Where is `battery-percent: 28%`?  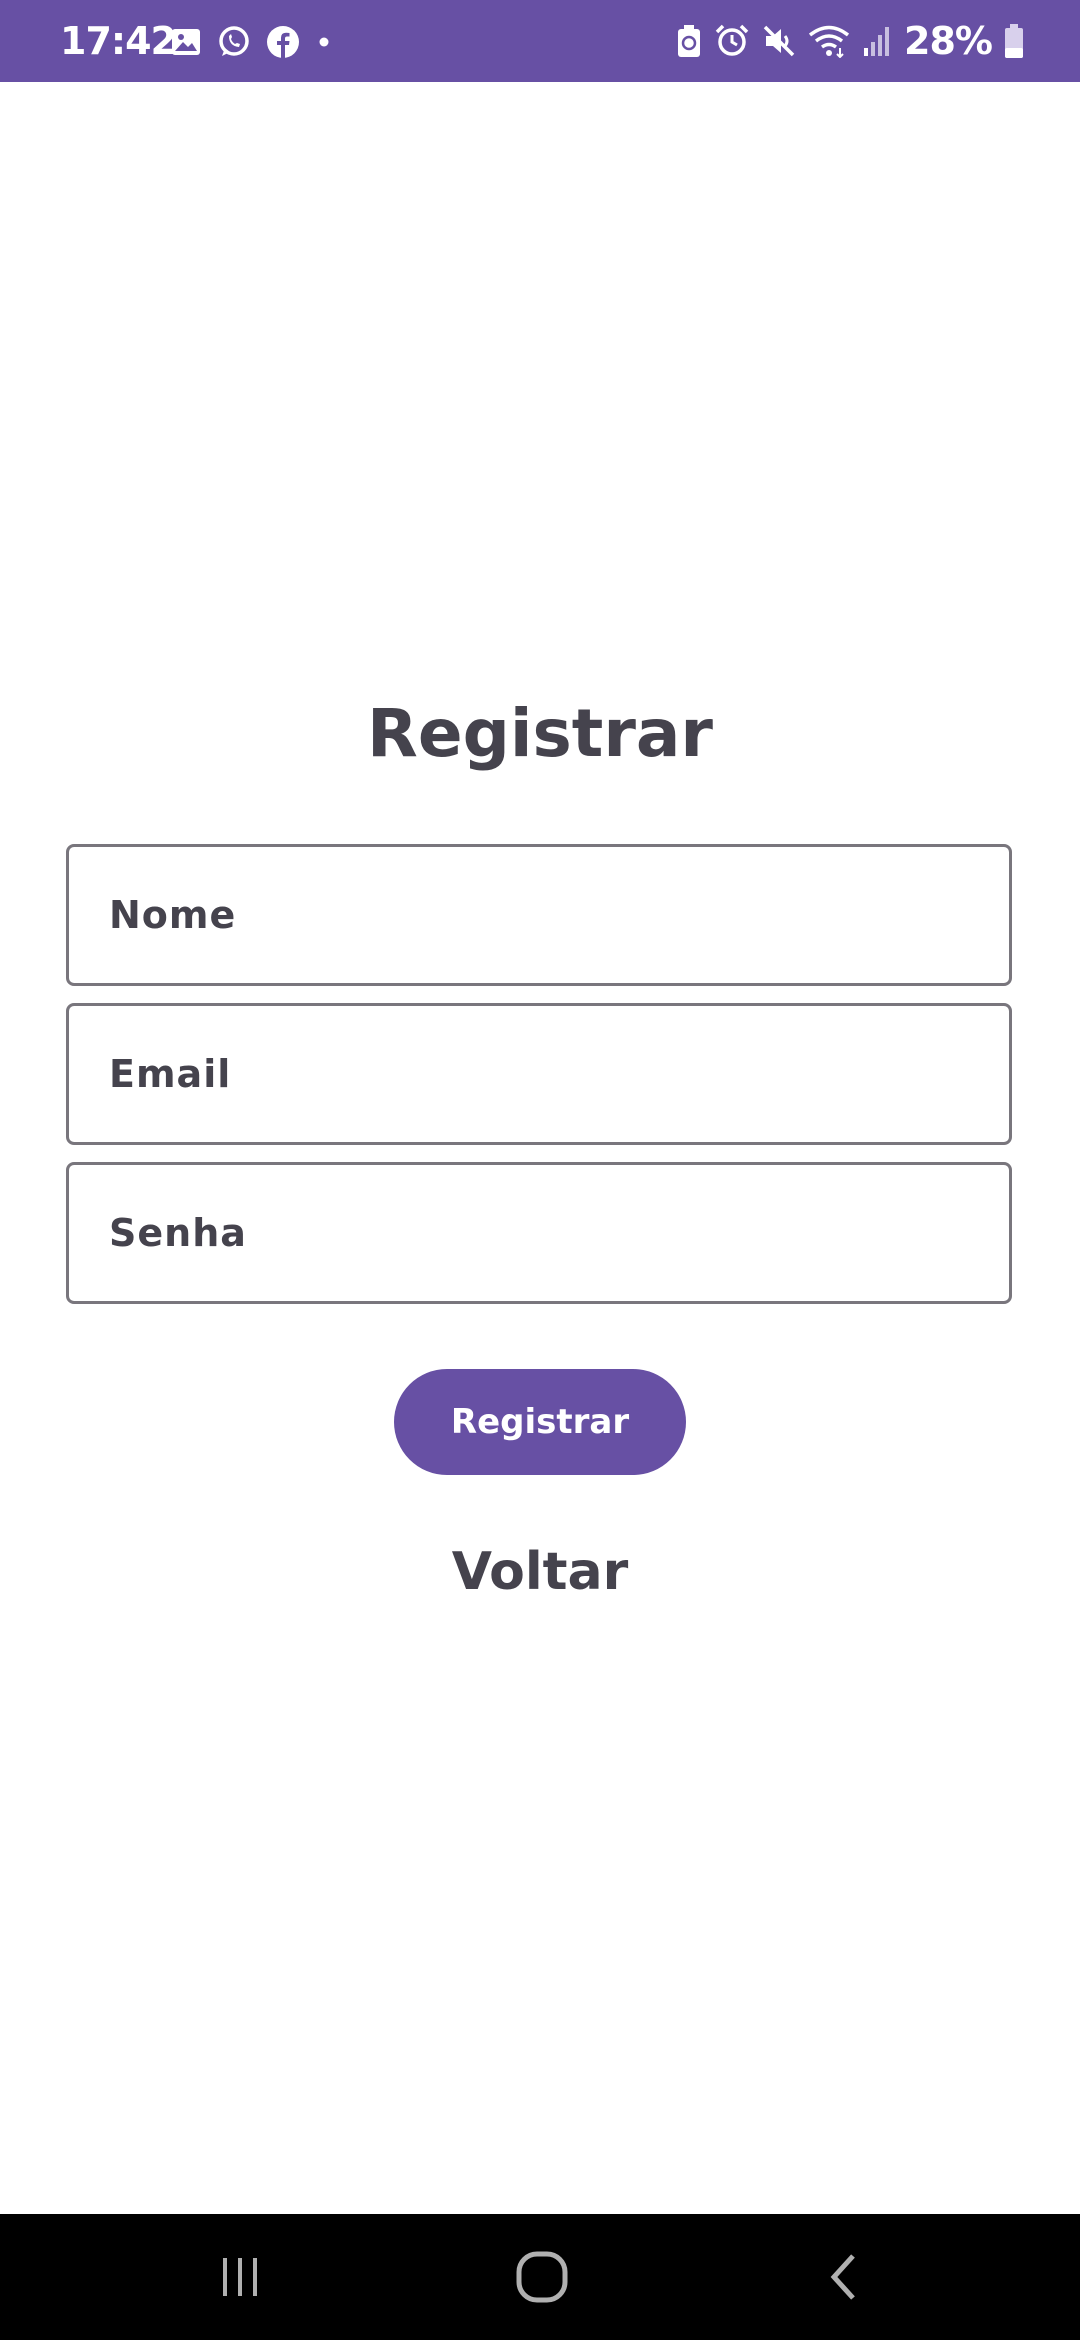
battery-percent: 28% is located at coordinates (948, 41).